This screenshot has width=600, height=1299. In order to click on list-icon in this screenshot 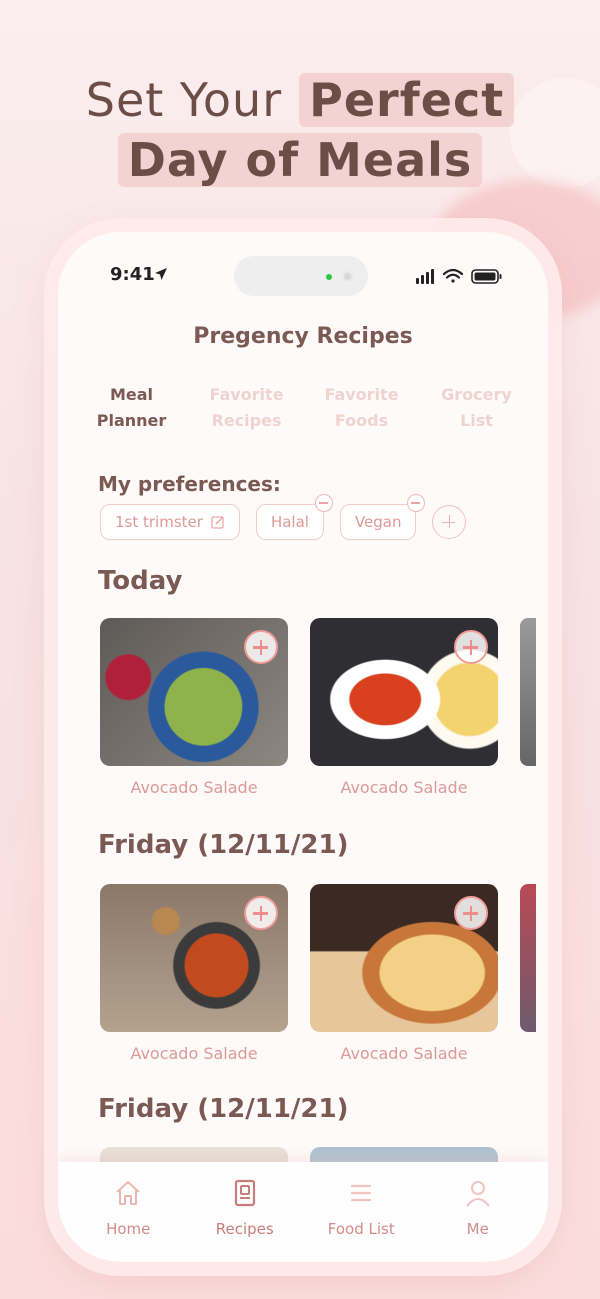, I will do `click(361, 1193)`.